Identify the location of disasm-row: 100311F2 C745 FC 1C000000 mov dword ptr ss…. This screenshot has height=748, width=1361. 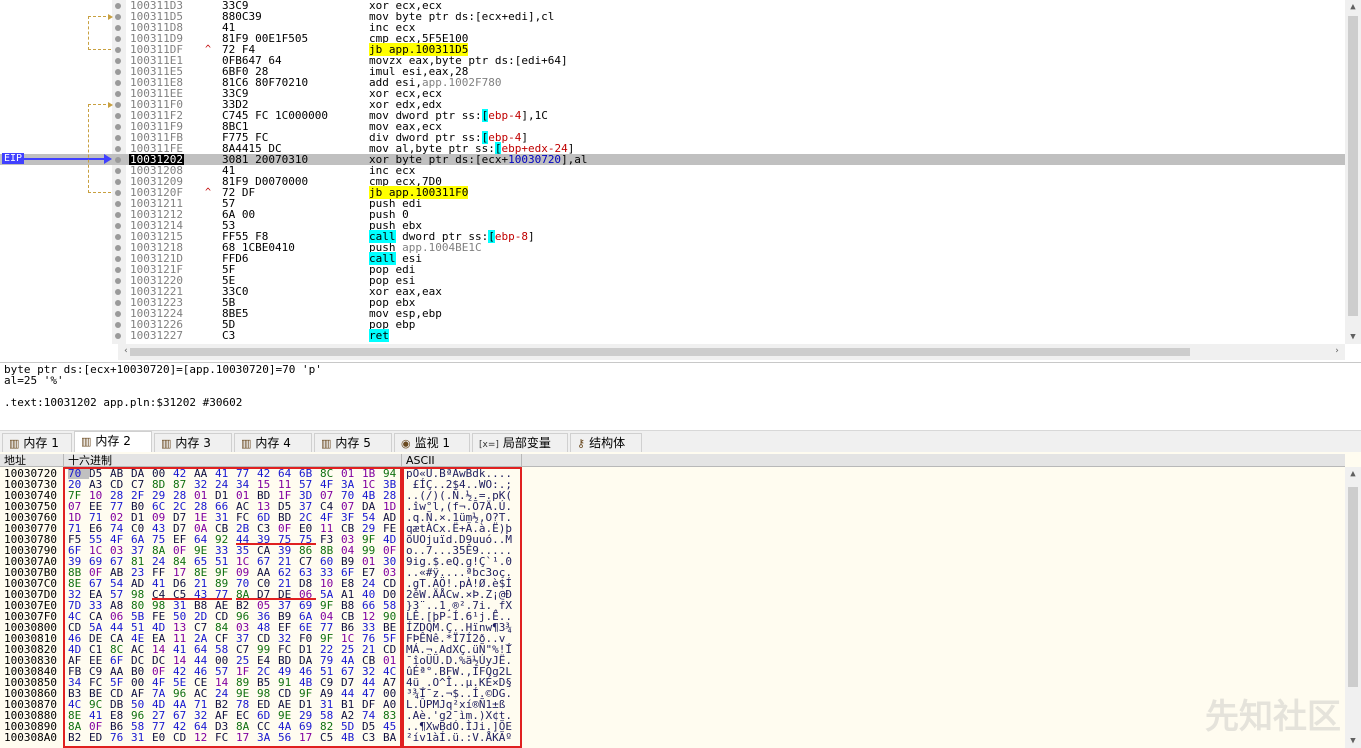
(672, 115).